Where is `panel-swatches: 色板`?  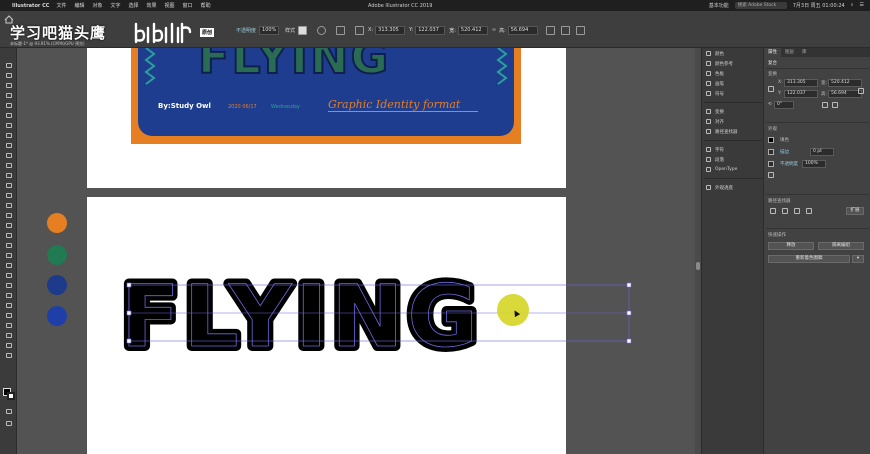 panel-swatches: 色板 is located at coordinates (715, 73).